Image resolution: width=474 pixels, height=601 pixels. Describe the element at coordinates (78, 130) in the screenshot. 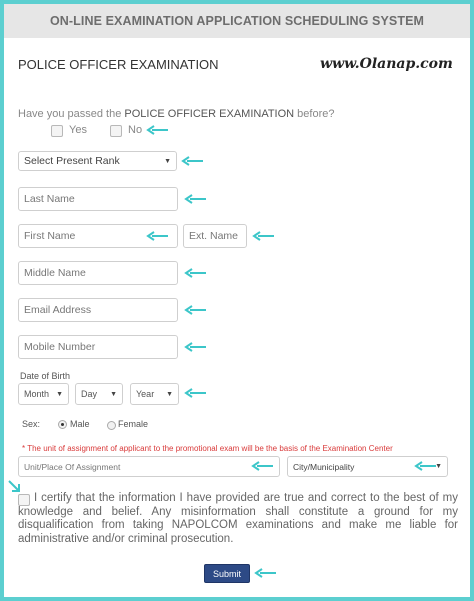

I see `yes-label: Yes` at that location.